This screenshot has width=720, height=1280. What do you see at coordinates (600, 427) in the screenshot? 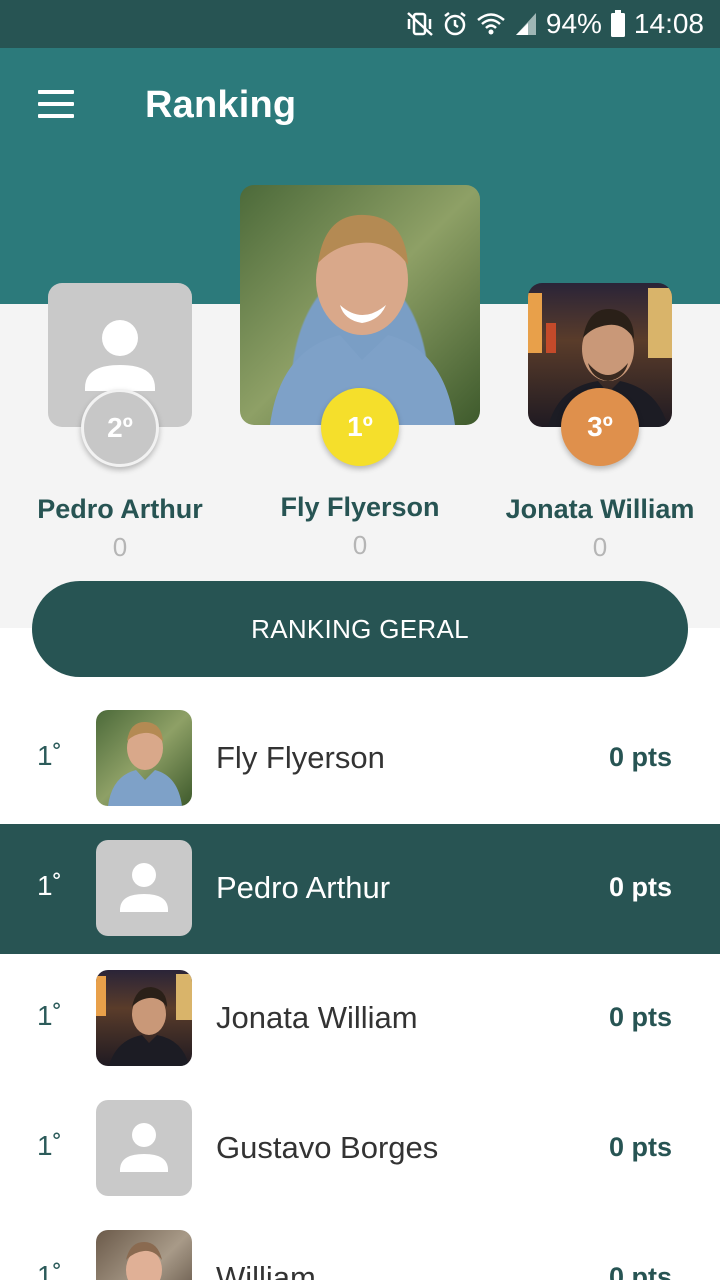
I see `podium-third-medal: 3º` at bounding box center [600, 427].